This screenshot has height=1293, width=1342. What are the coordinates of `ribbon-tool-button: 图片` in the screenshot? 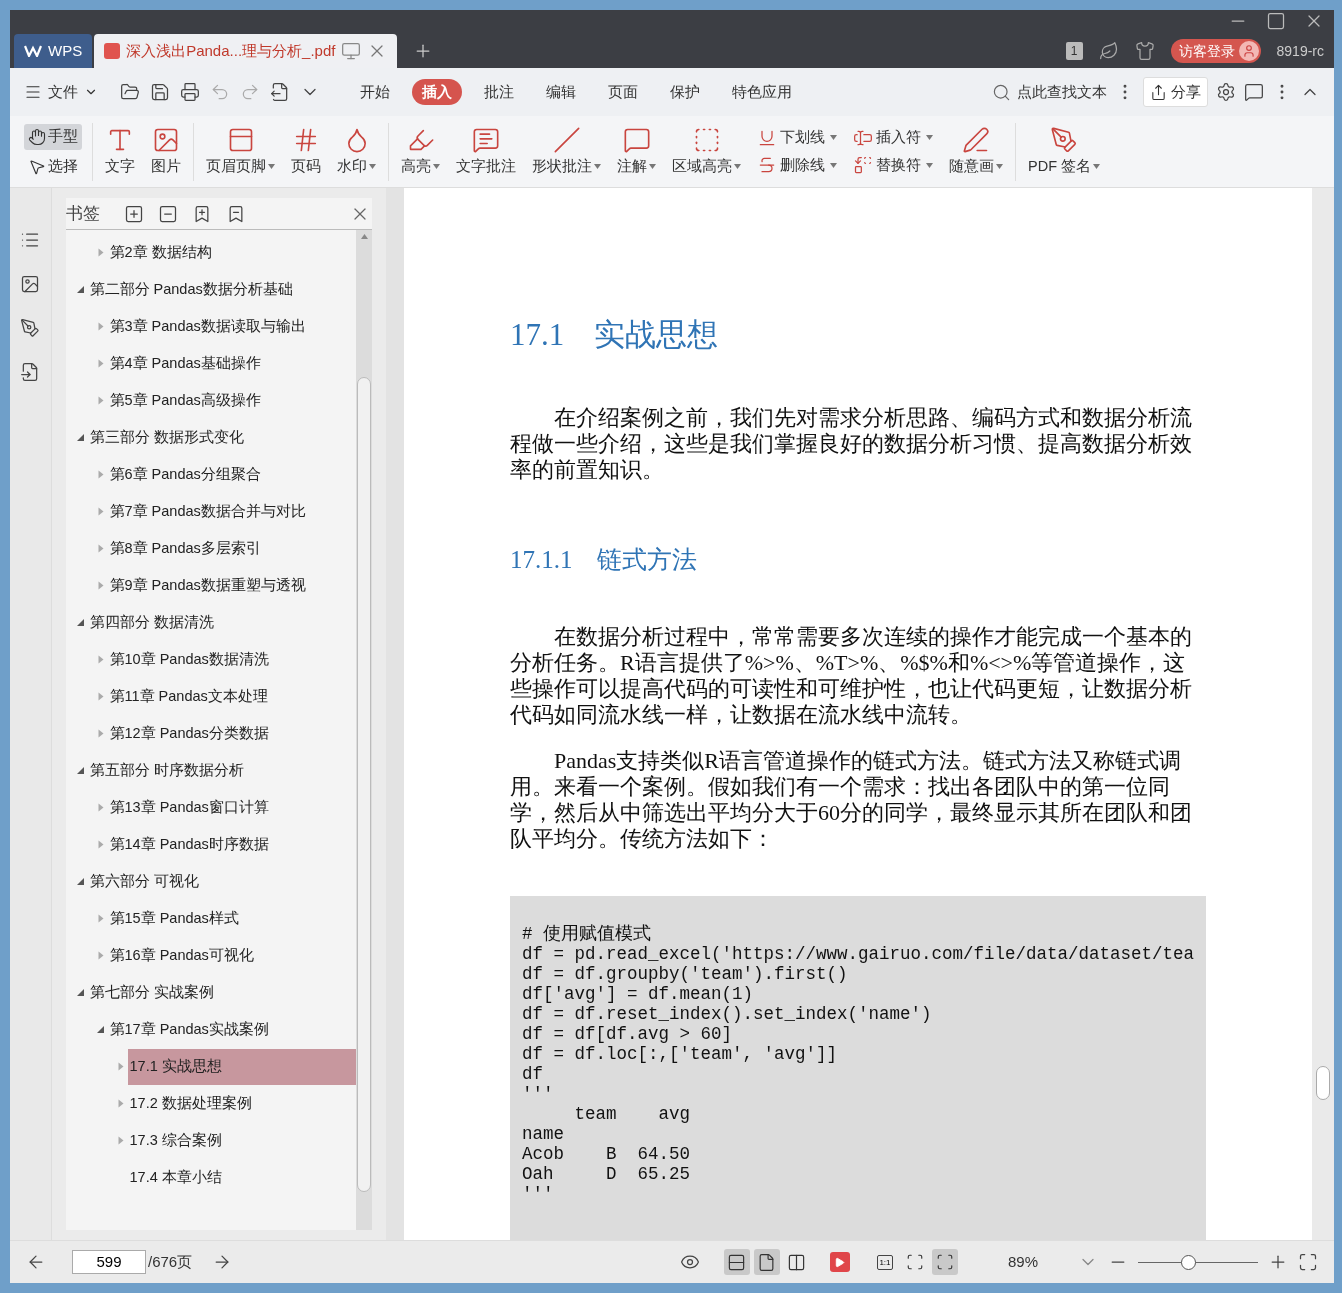 It's located at (166, 151).